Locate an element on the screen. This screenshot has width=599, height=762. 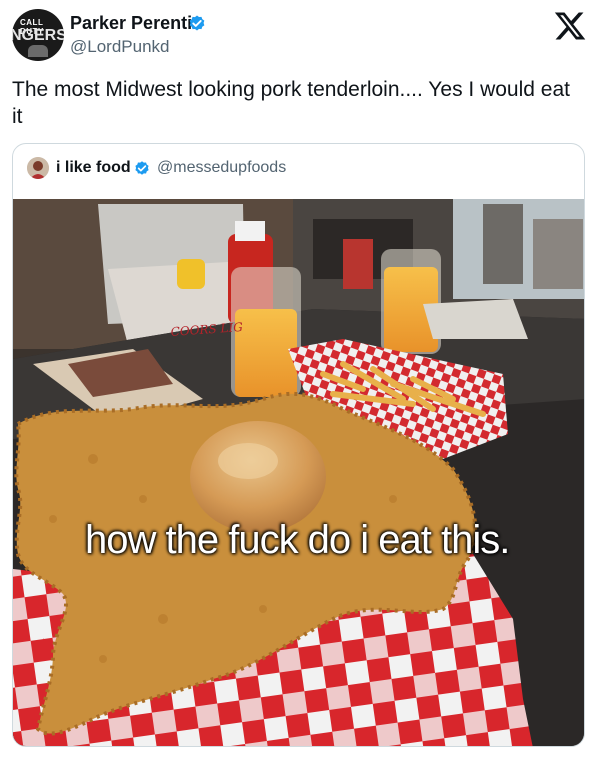
author-handle: @LordPunkd is located at coordinates (120, 47).